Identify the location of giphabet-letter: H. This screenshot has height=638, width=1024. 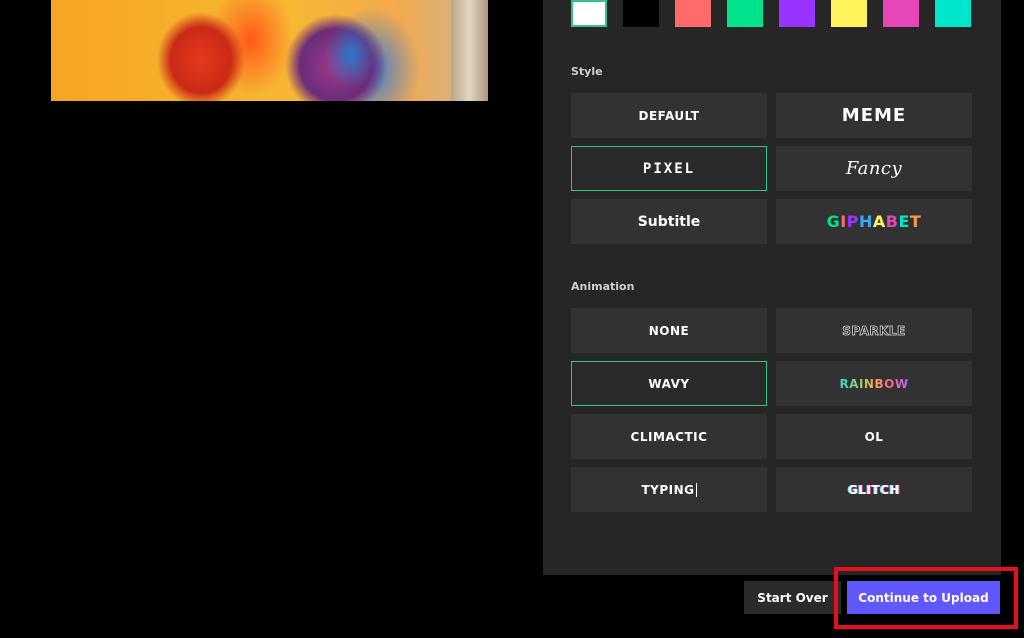
(865, 221).